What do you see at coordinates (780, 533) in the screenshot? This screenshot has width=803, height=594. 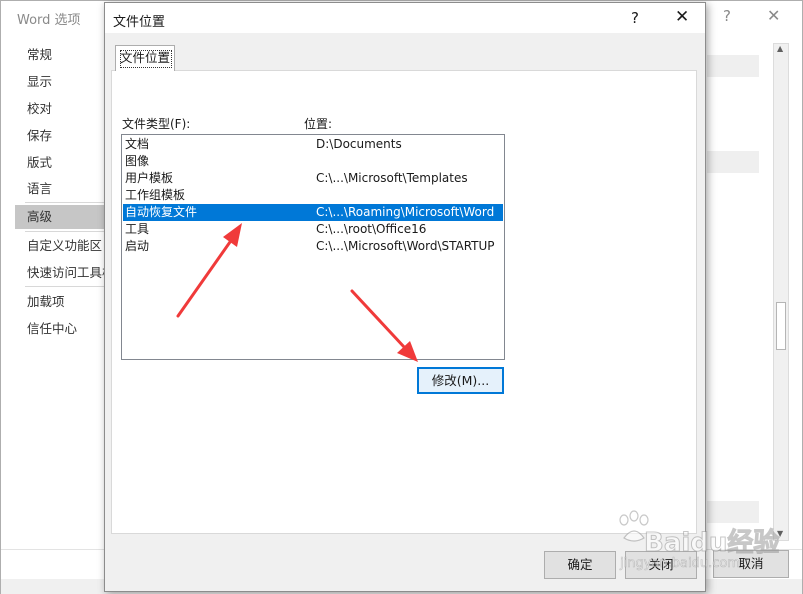 I see `scroll-down-icon: ▼` at bounding box center [780, 533].